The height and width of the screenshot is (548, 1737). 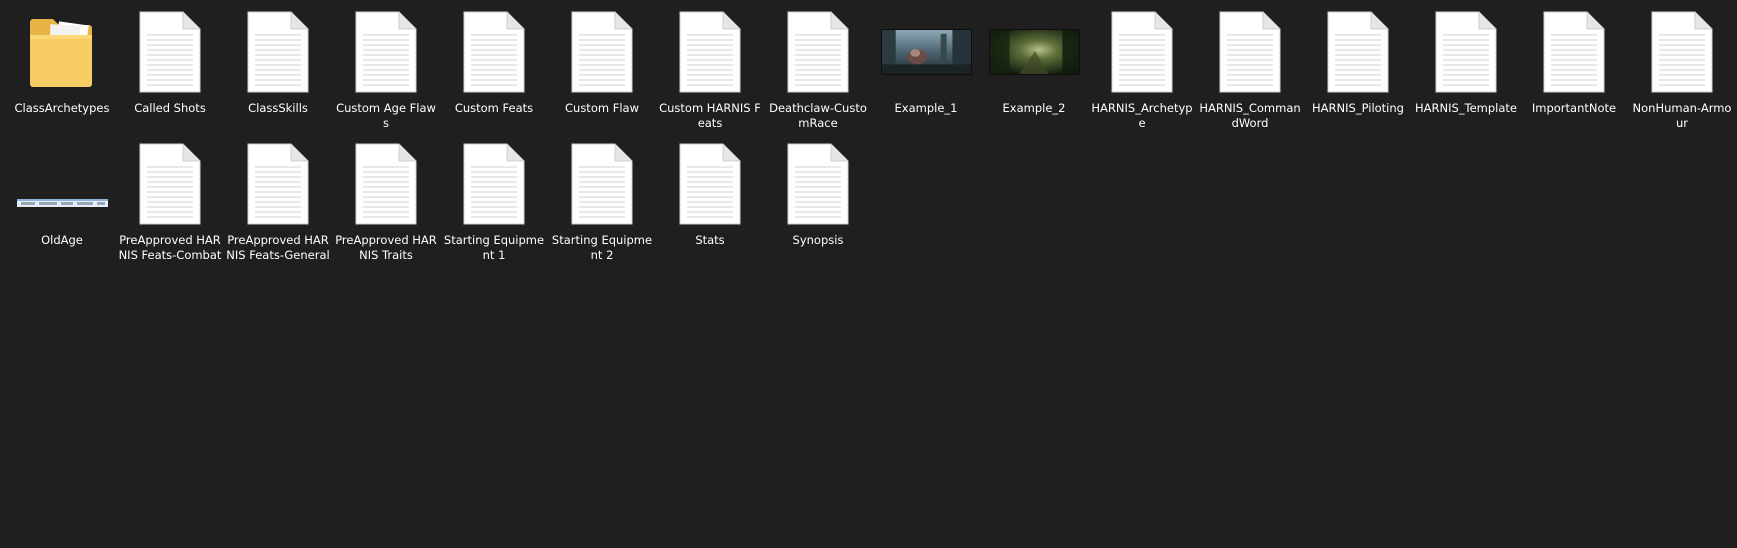 I want to click on file-label: Starting Equipment 1, so click(x=494, y=247).